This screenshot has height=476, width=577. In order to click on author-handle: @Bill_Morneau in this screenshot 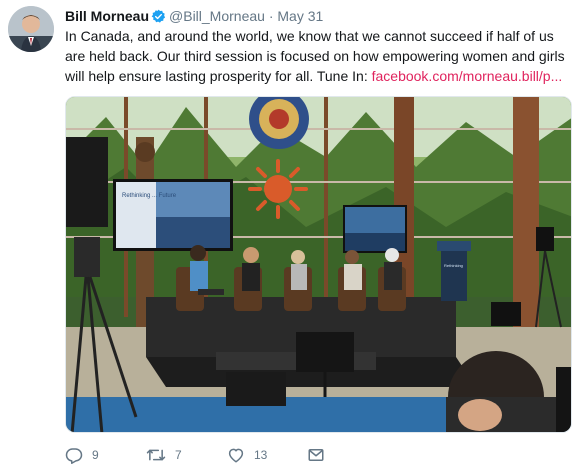, I will do `click(217, 16)`.